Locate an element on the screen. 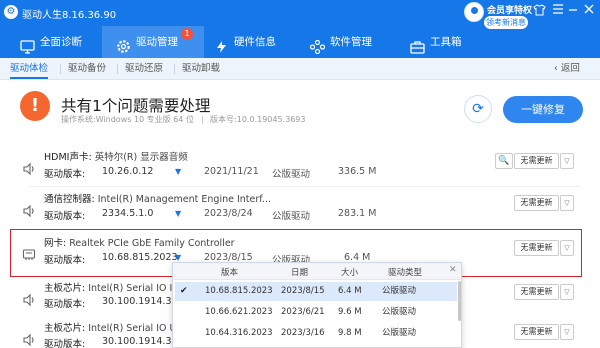 The width and height of the screenshot is (600, 348). popup-scrollbar is located at coordinates (459, 301).